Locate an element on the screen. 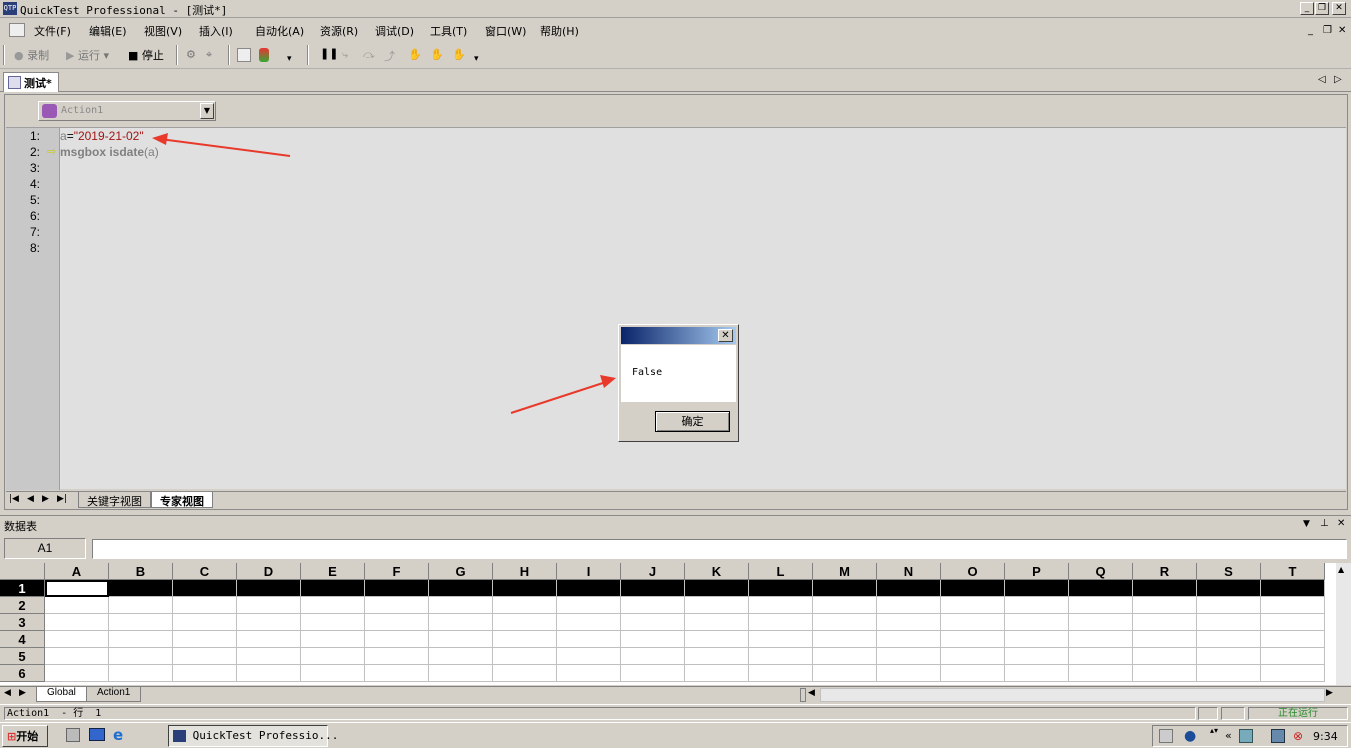  ok-button: 确定 is located at coordinates (692, 421).